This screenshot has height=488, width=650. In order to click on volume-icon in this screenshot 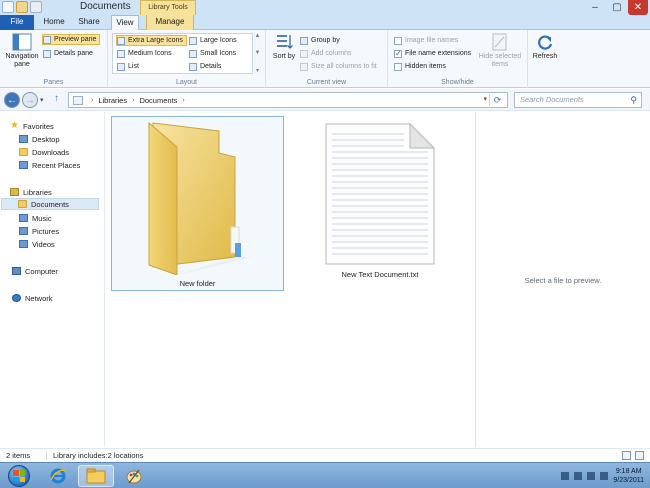, I will do `click(591, 476)`.